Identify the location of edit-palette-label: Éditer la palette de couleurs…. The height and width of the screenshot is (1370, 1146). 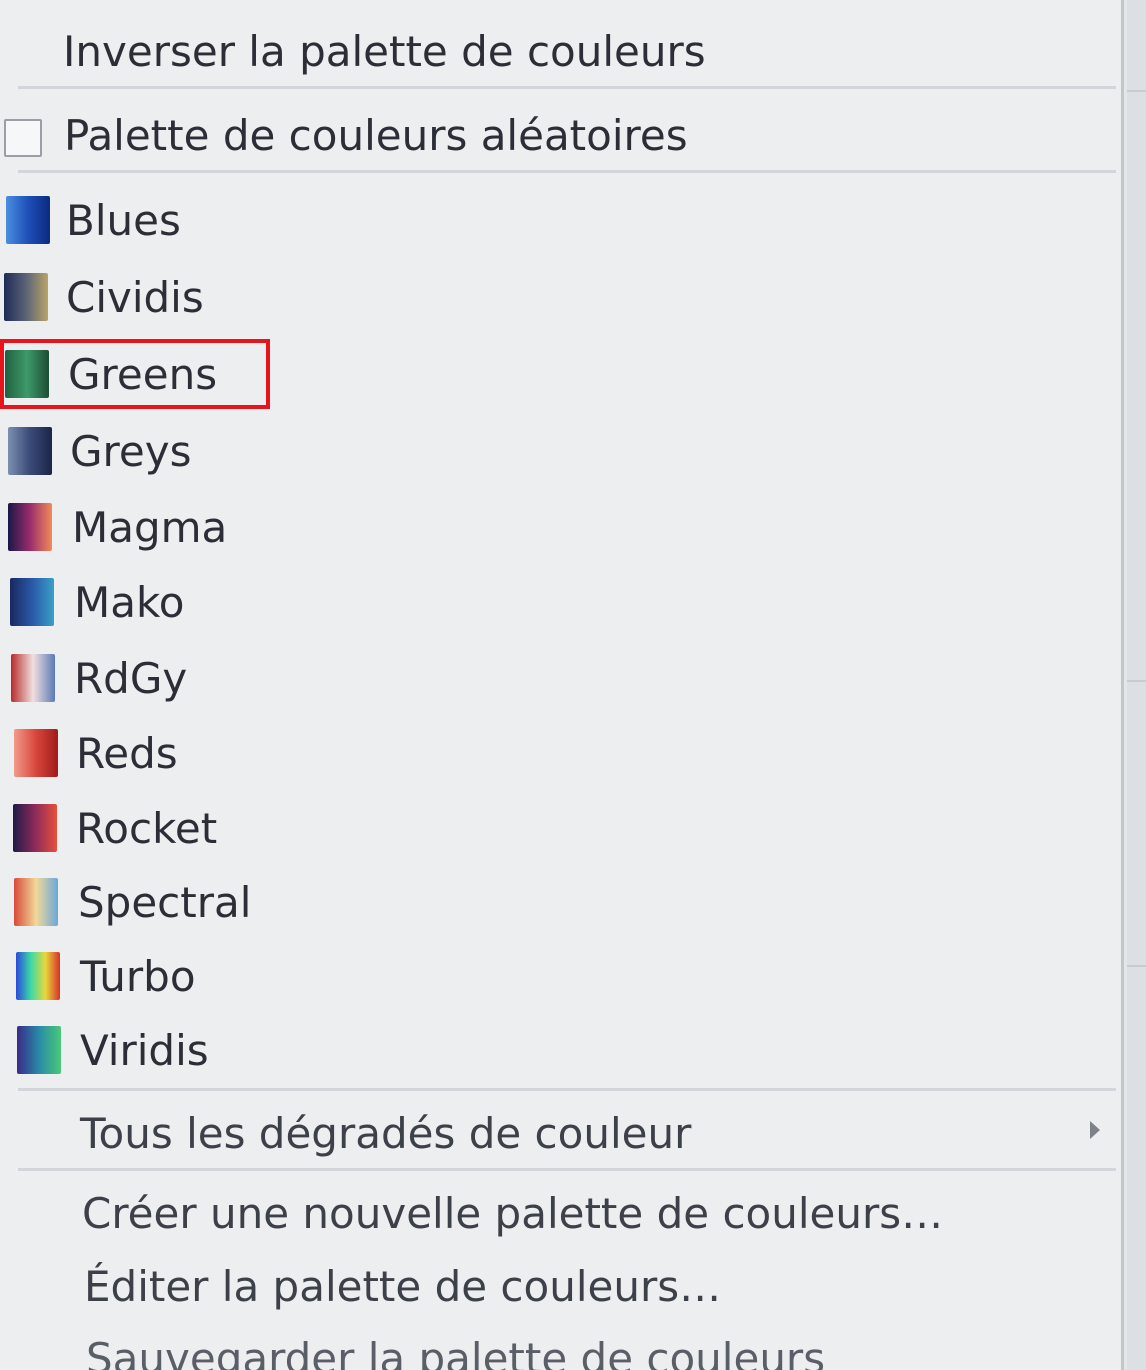
(403, 1286).